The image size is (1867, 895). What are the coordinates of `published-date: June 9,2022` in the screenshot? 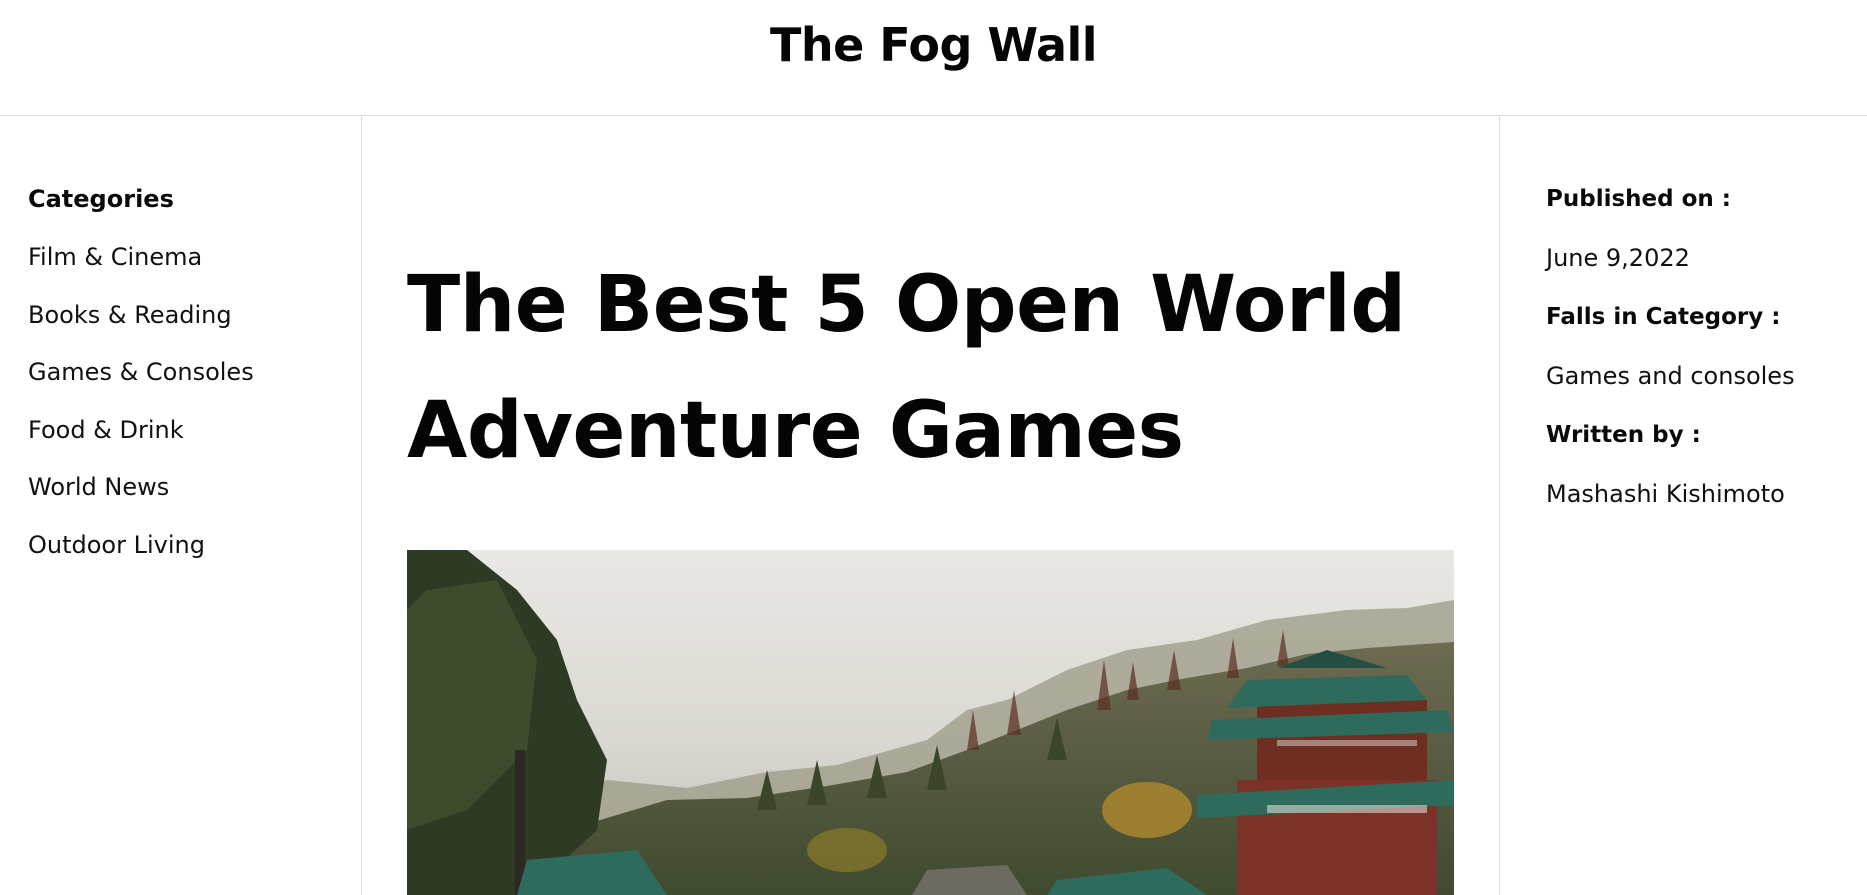 It's located at (1618, 258).